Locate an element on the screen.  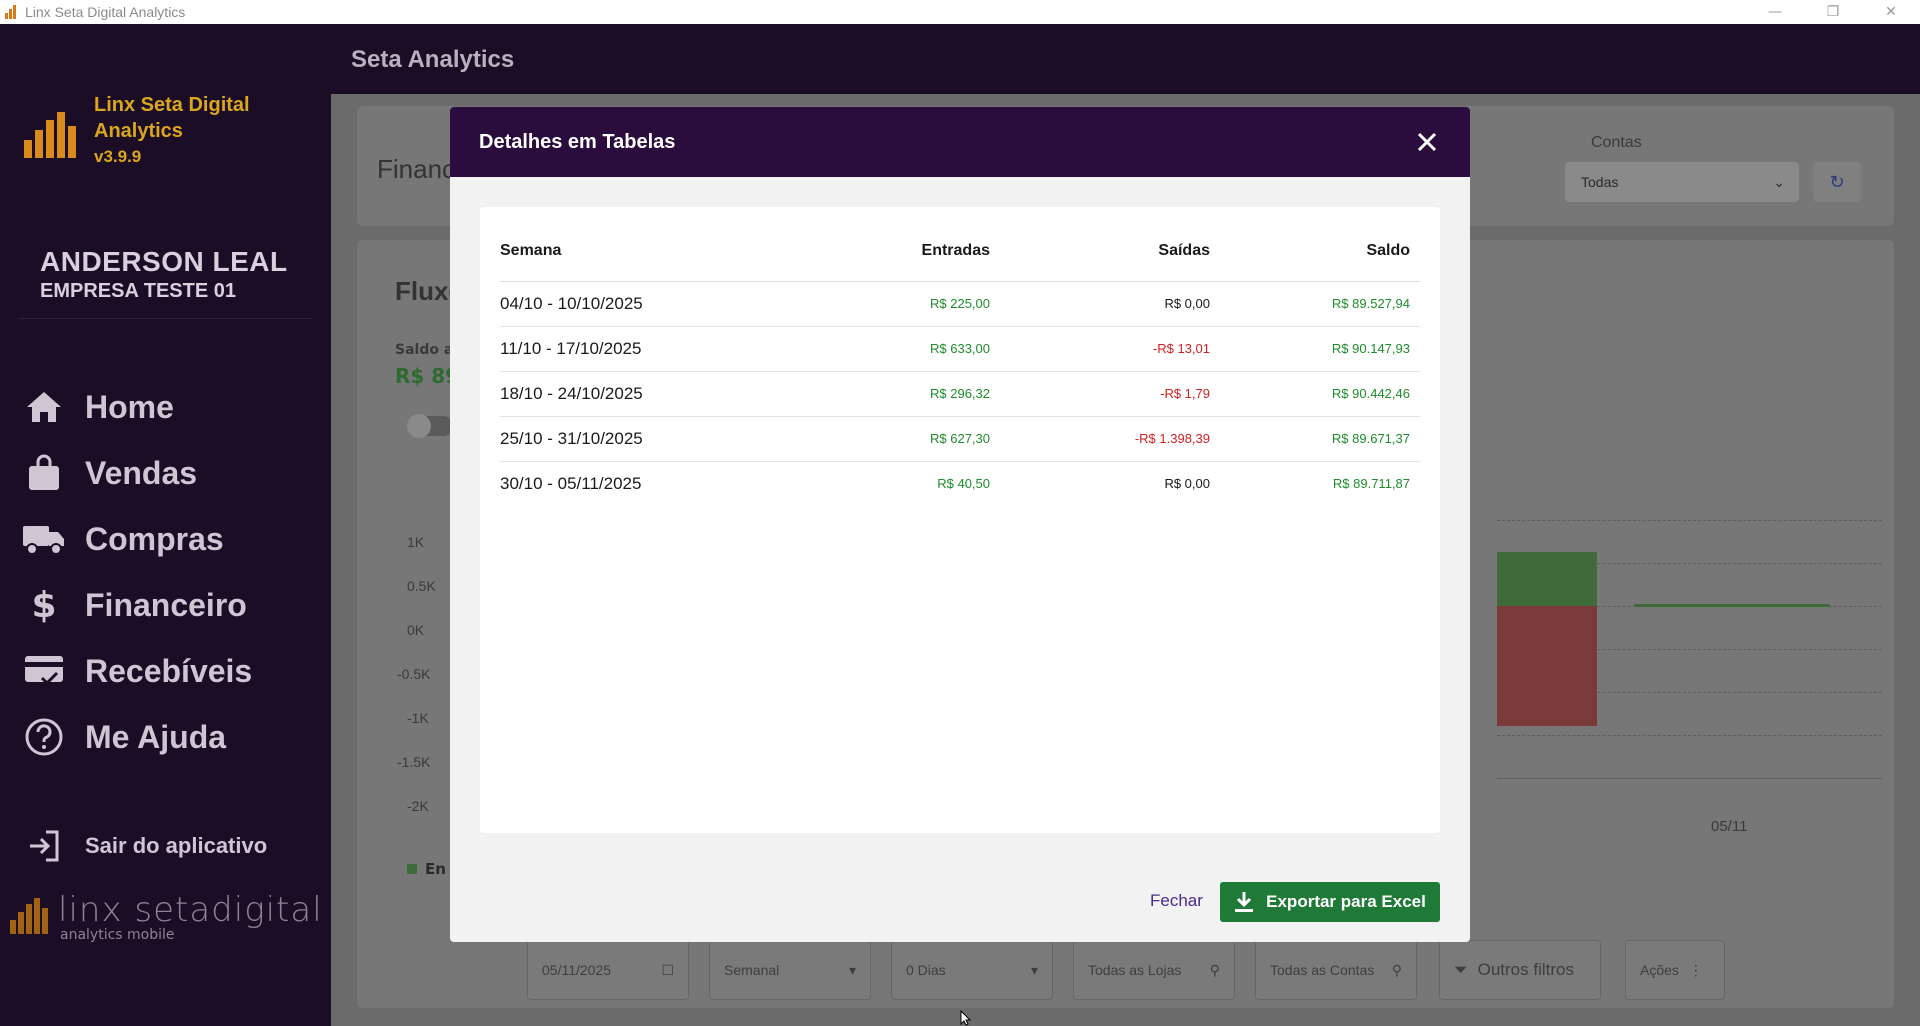
y-tick: 0K is located at coordinates (416, 630).